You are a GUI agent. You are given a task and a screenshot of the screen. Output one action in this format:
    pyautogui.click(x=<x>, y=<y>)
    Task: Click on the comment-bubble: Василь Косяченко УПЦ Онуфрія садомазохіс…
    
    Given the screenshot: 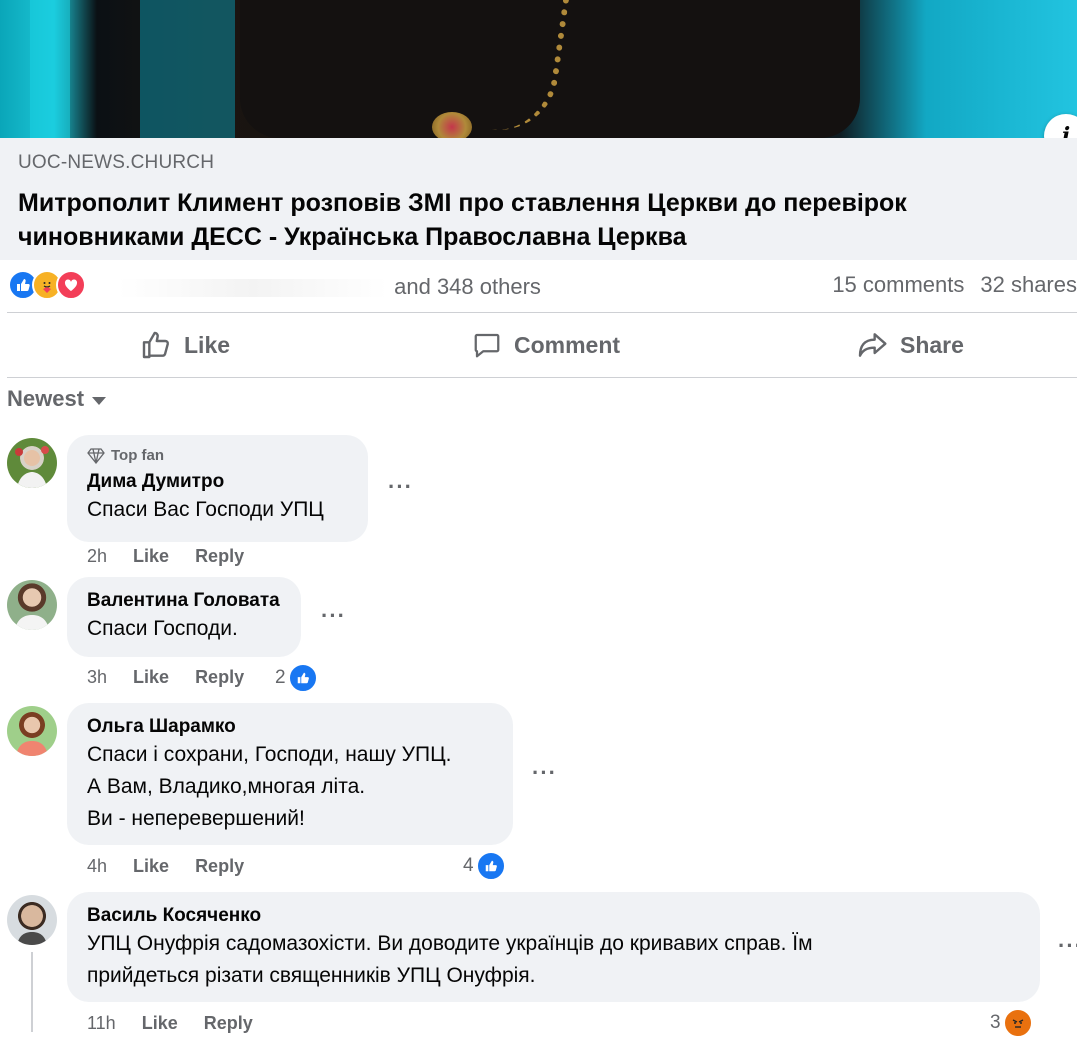 What is the action you would take?
    pyautogui.click(x=553, y=947)
    